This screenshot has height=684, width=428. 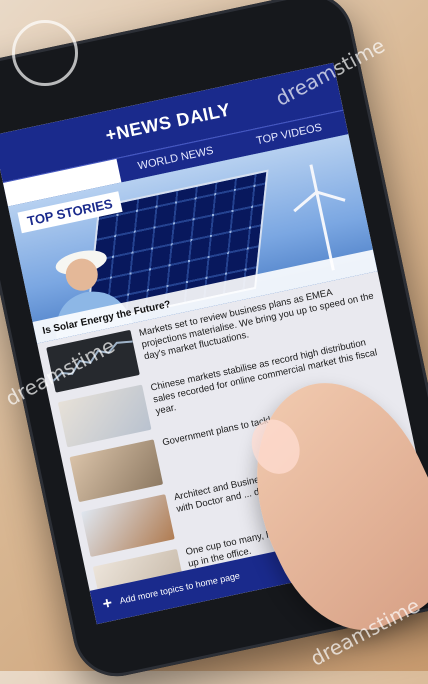 I want to click on business-thumbnail, so click(x=128, y=525).